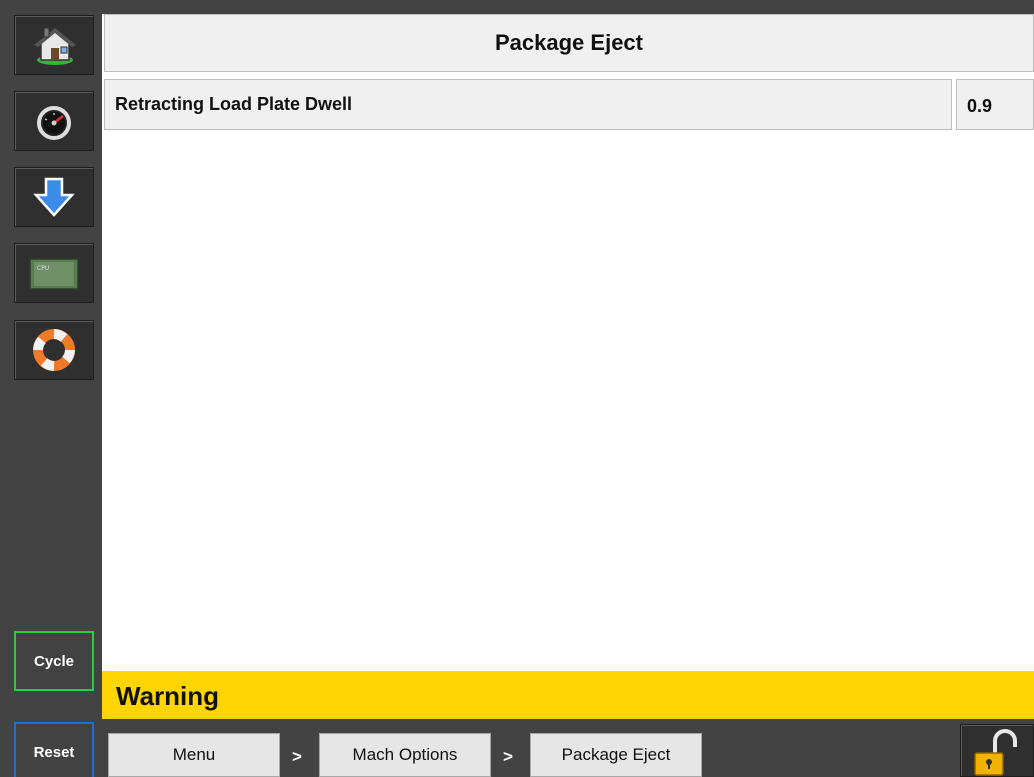  What do you see at coordinates (168, 696) in the screenshot?
I see `warning-text: Warning` at bounding box center [168, 696].